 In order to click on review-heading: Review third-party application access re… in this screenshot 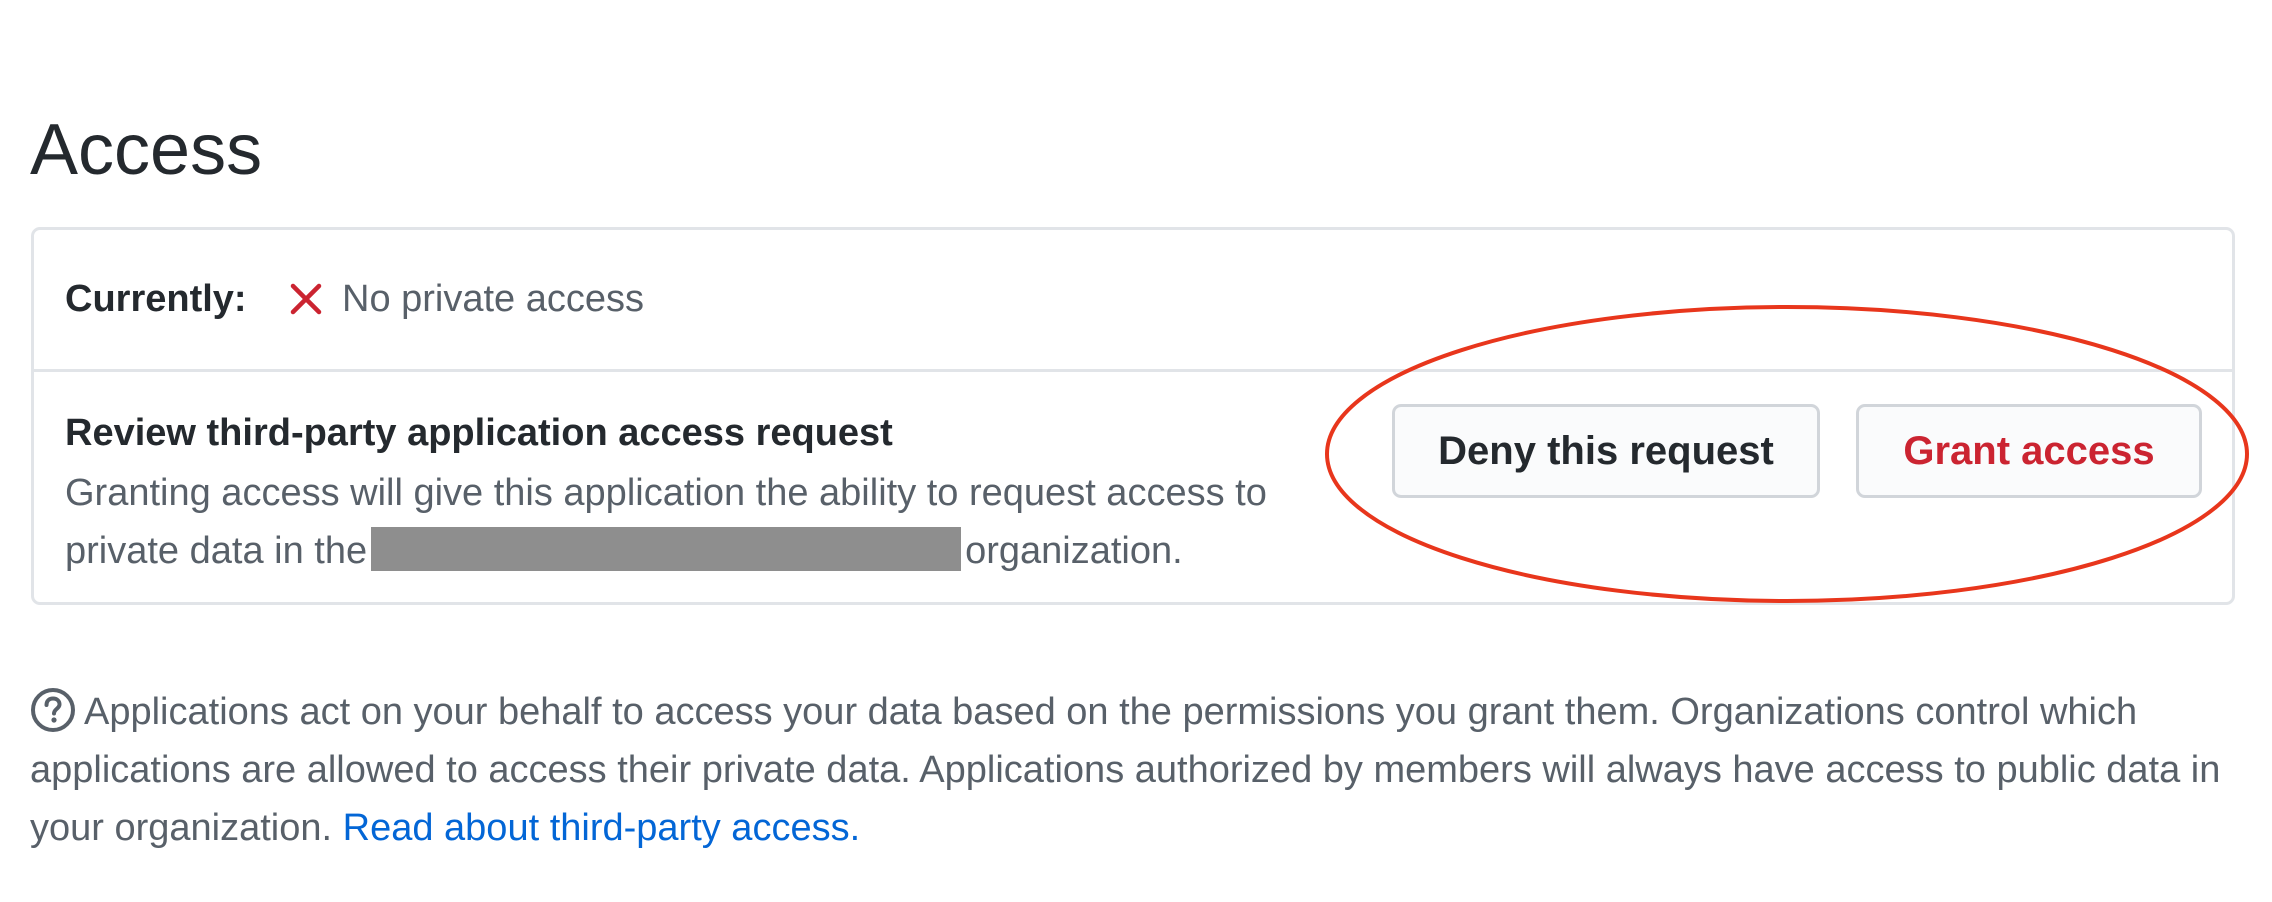, I will do `click(479, 433)`.